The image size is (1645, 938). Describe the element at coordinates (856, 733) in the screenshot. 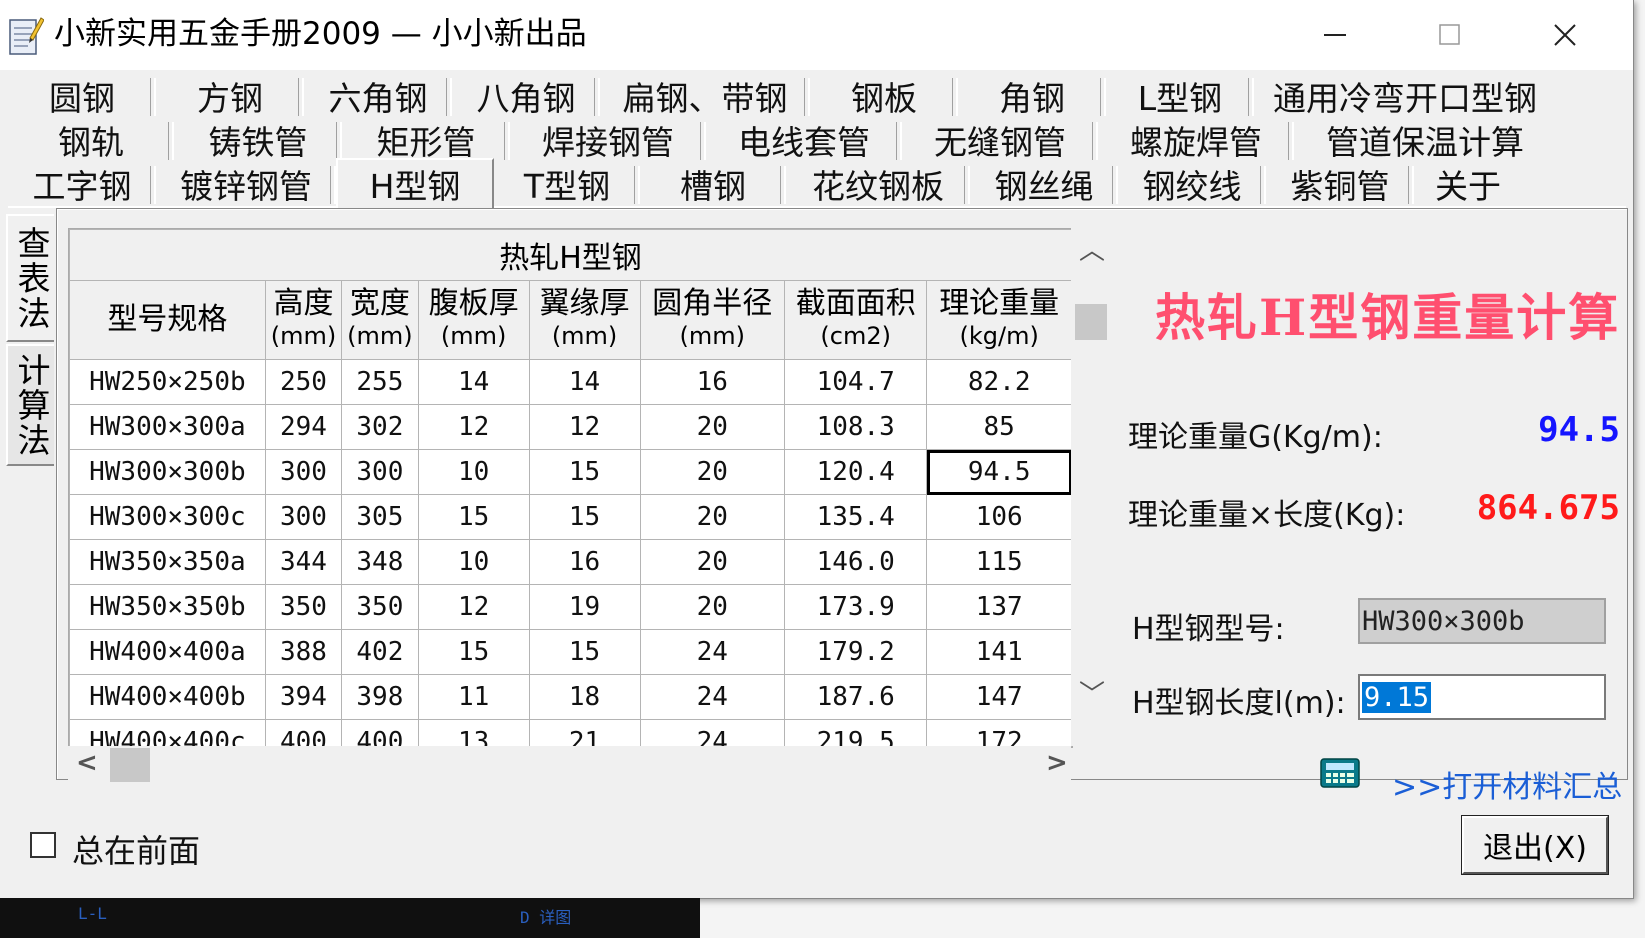

I see `table-cell: 219.5` at that location.